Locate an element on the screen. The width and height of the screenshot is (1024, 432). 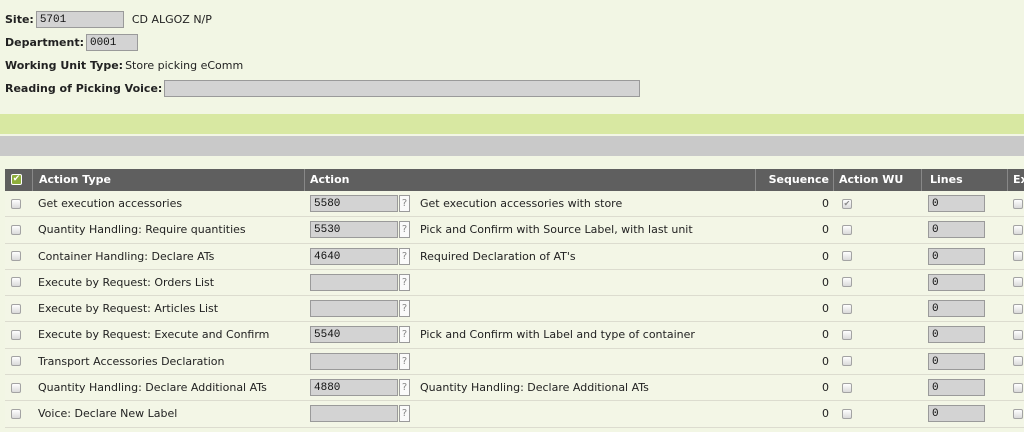
working-unit-type-row: Working Unit Type: Store picking eComm is located at coordinates (322, 65).